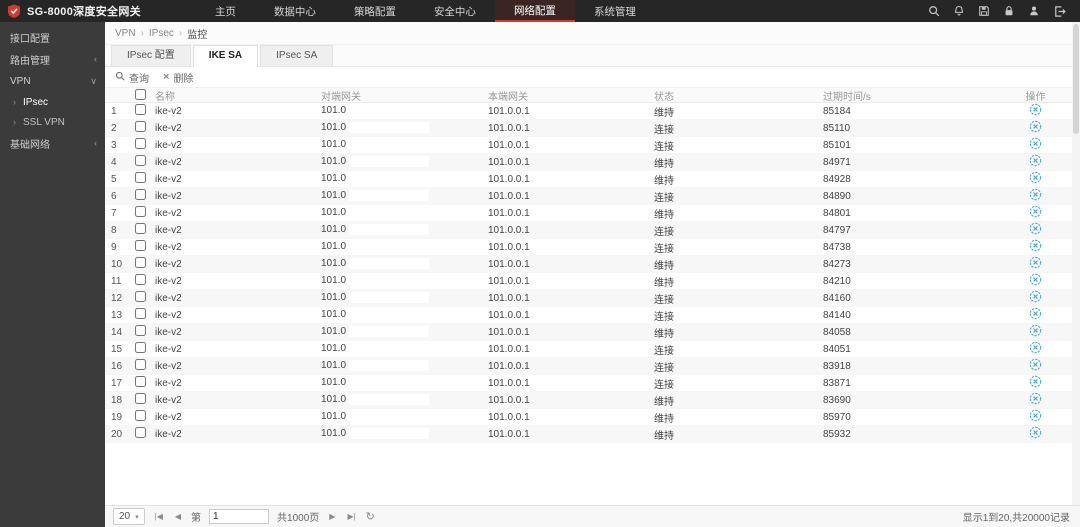  I want to click on select-all-checkbox, so click(140, 94).